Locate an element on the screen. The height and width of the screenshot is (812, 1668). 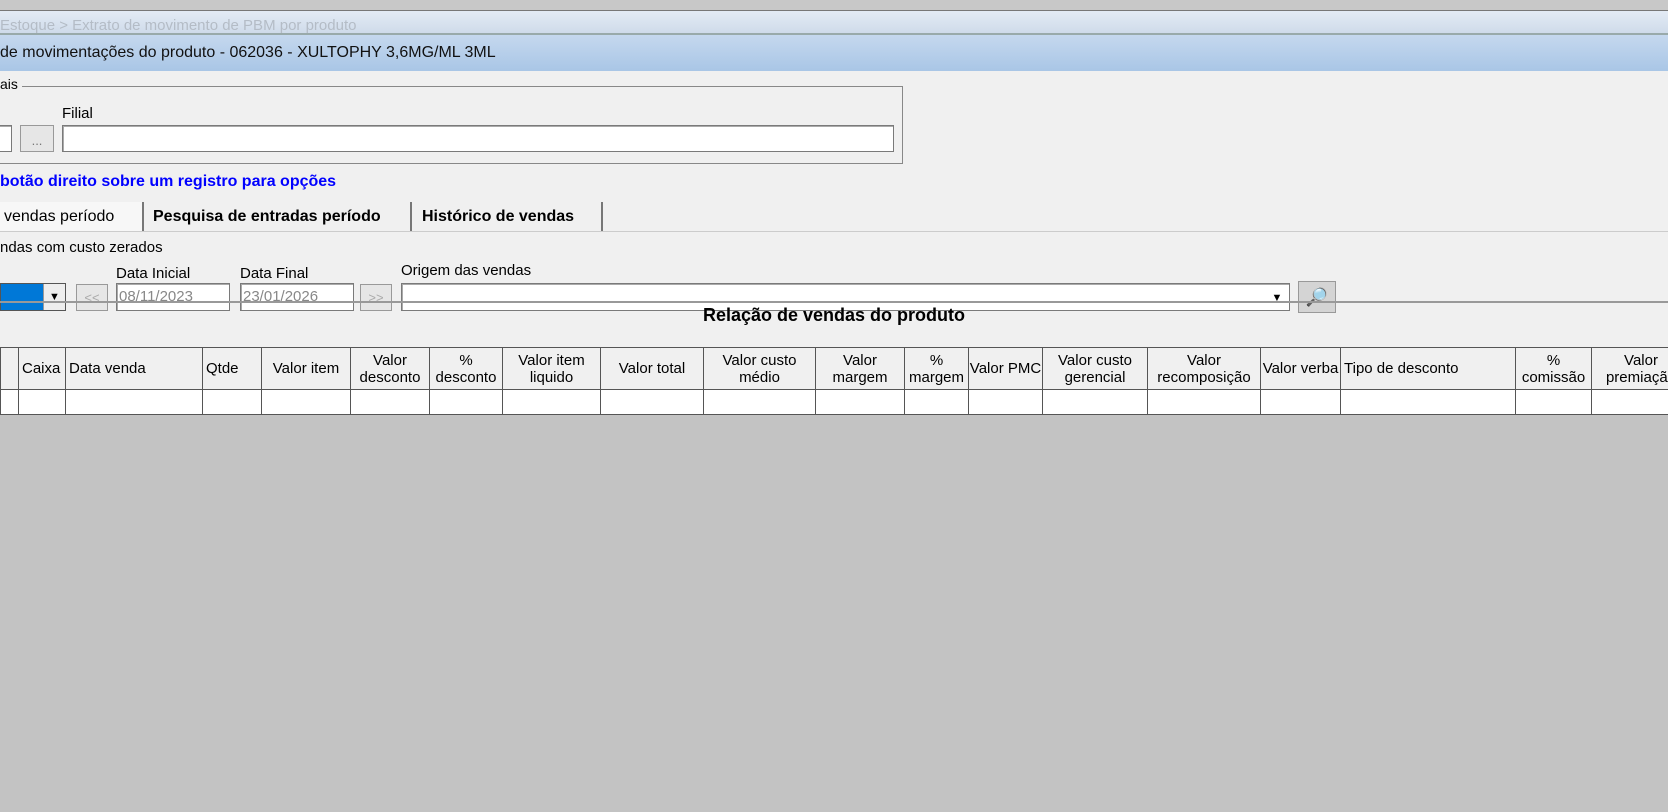
column-header: Valor PMC is located at coordinates (1005, 368).